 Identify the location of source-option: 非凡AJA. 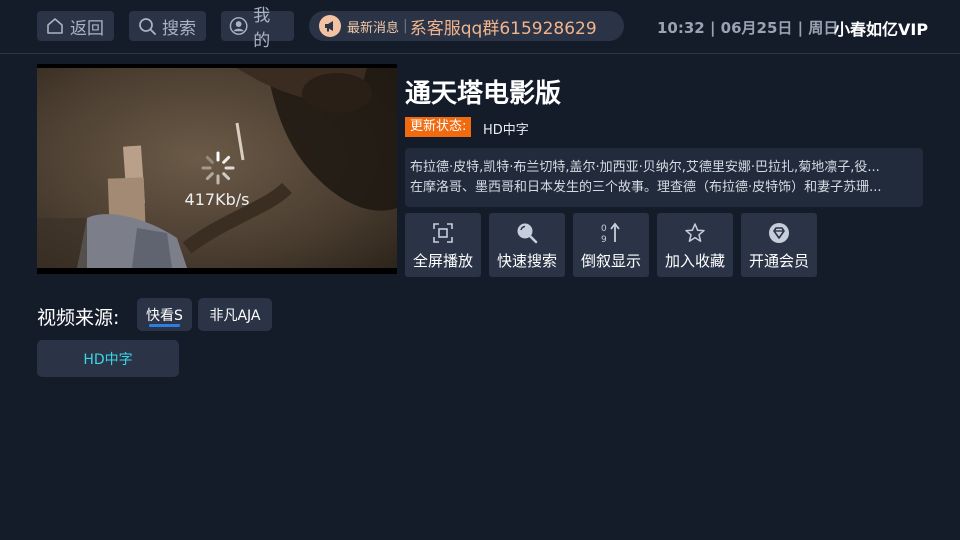
(235, 314).